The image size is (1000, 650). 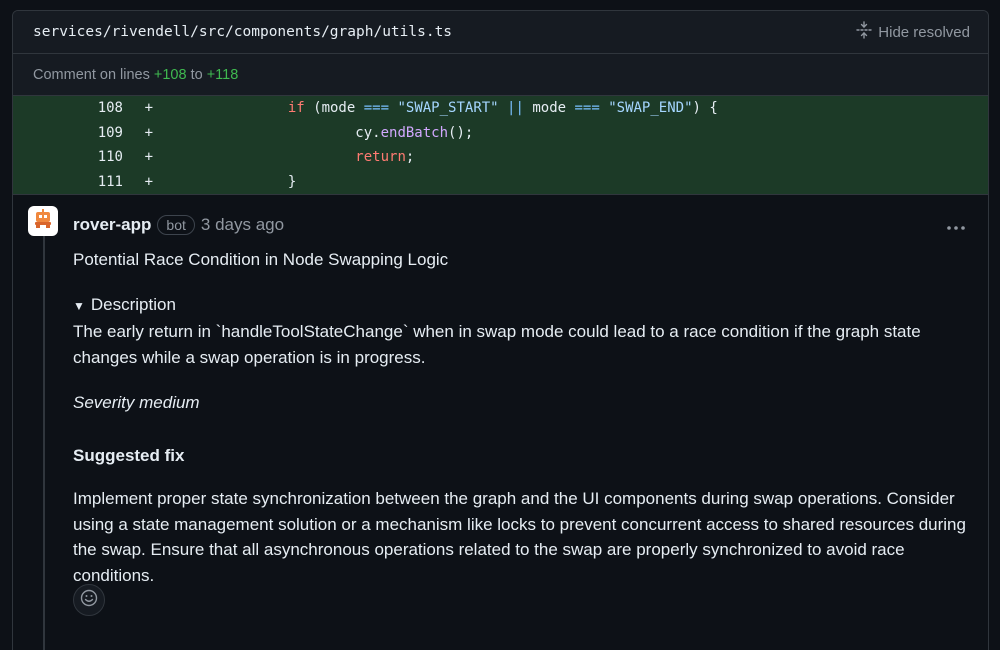 I want to click on unfold-icon, so click(x=864, y=32).